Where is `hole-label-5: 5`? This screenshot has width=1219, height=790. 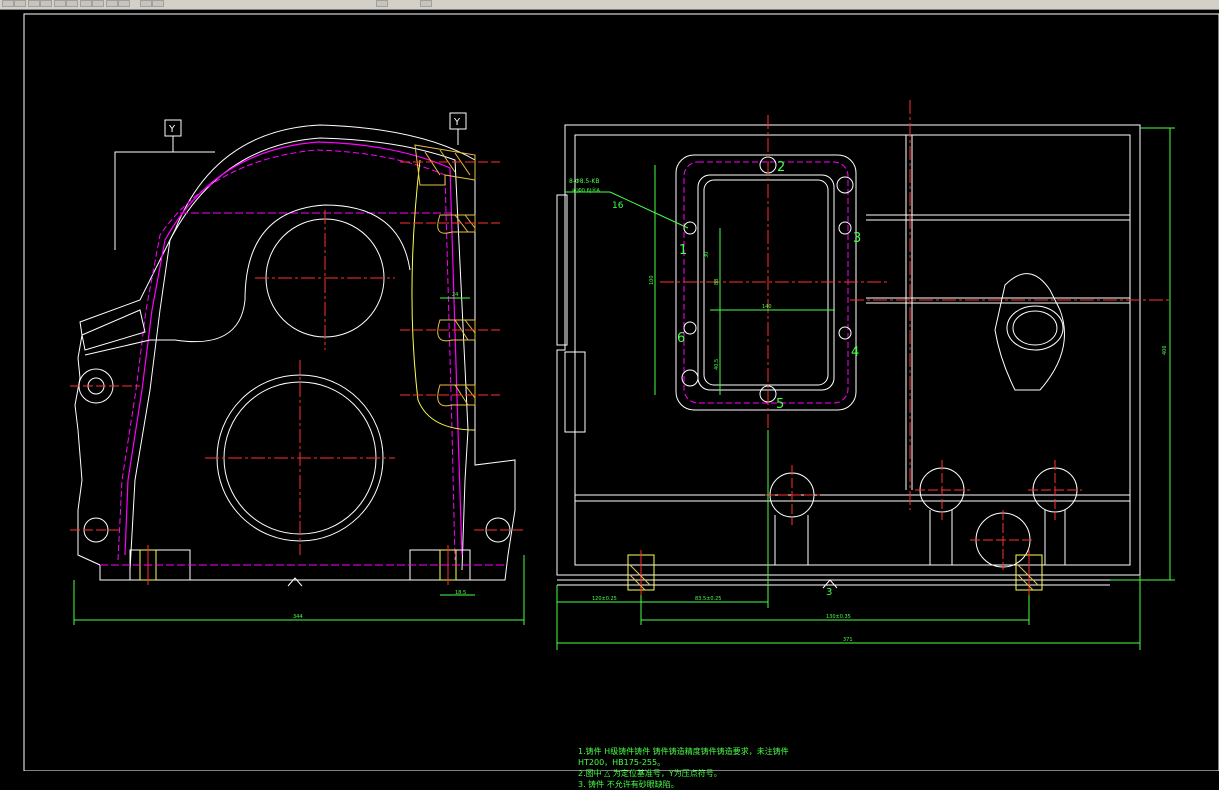
hole-label-5: 5 is located at coordinates (780, 404).